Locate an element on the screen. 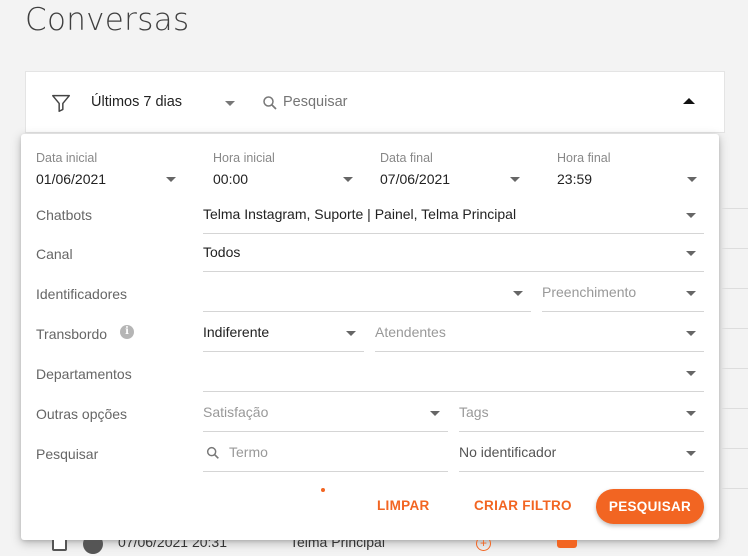  transbordo-select: Indiferente is located at coordinates (283, 333).